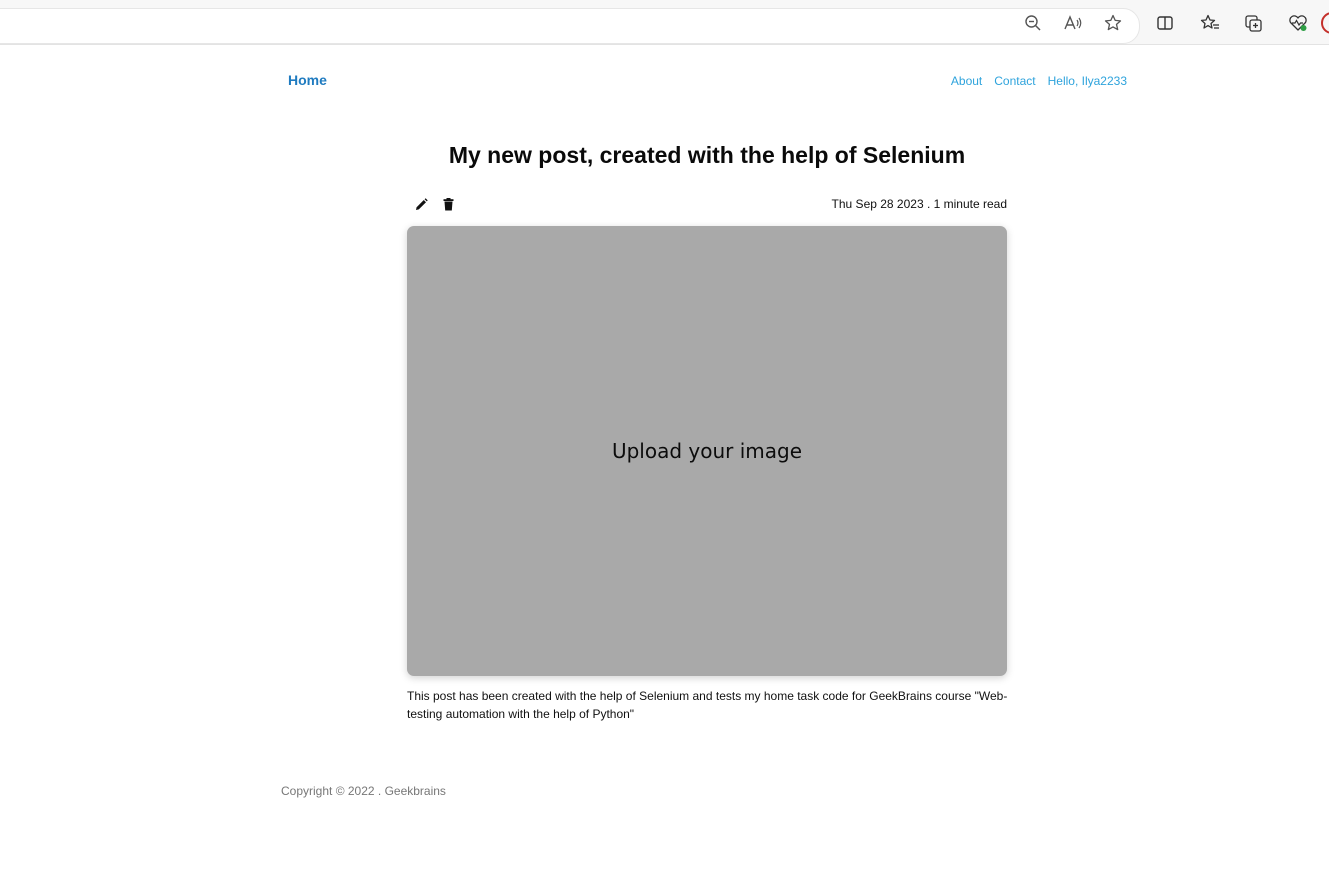 This screenshot has height=874, width=1329. What do you see at coordinates (1113, 23) in the screenshot?
I see `favorite-star-icon` at bounding box center [1113, 23].